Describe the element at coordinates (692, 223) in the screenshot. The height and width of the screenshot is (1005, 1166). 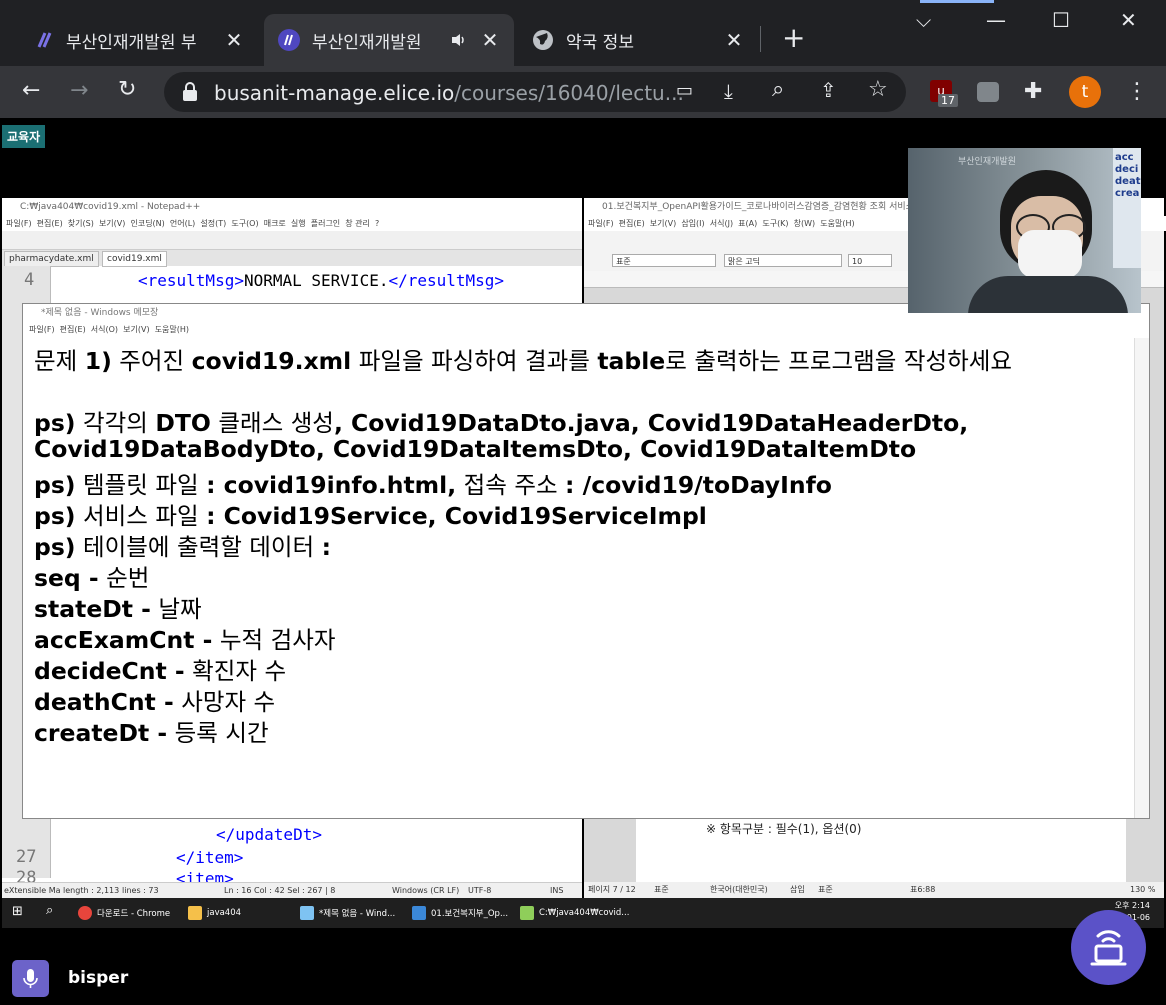
I see `menu-item: 삽입(I)` at that location.